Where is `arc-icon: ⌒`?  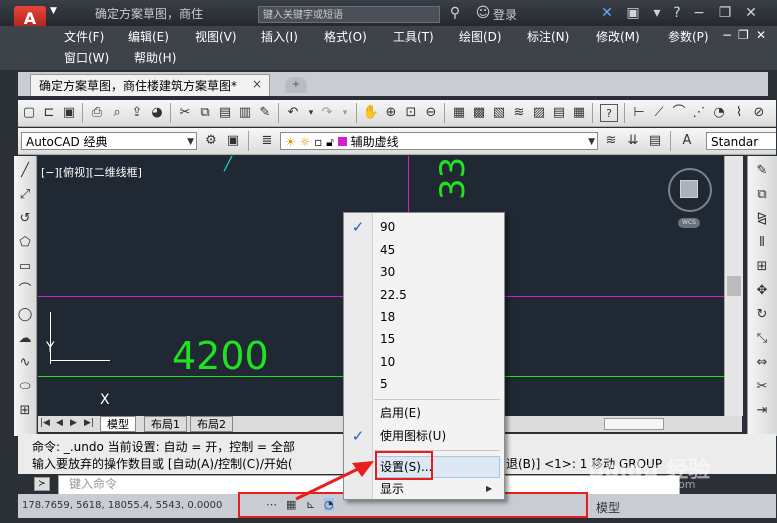
arc-icon: ⌒ is located at coordinates (25, 291).